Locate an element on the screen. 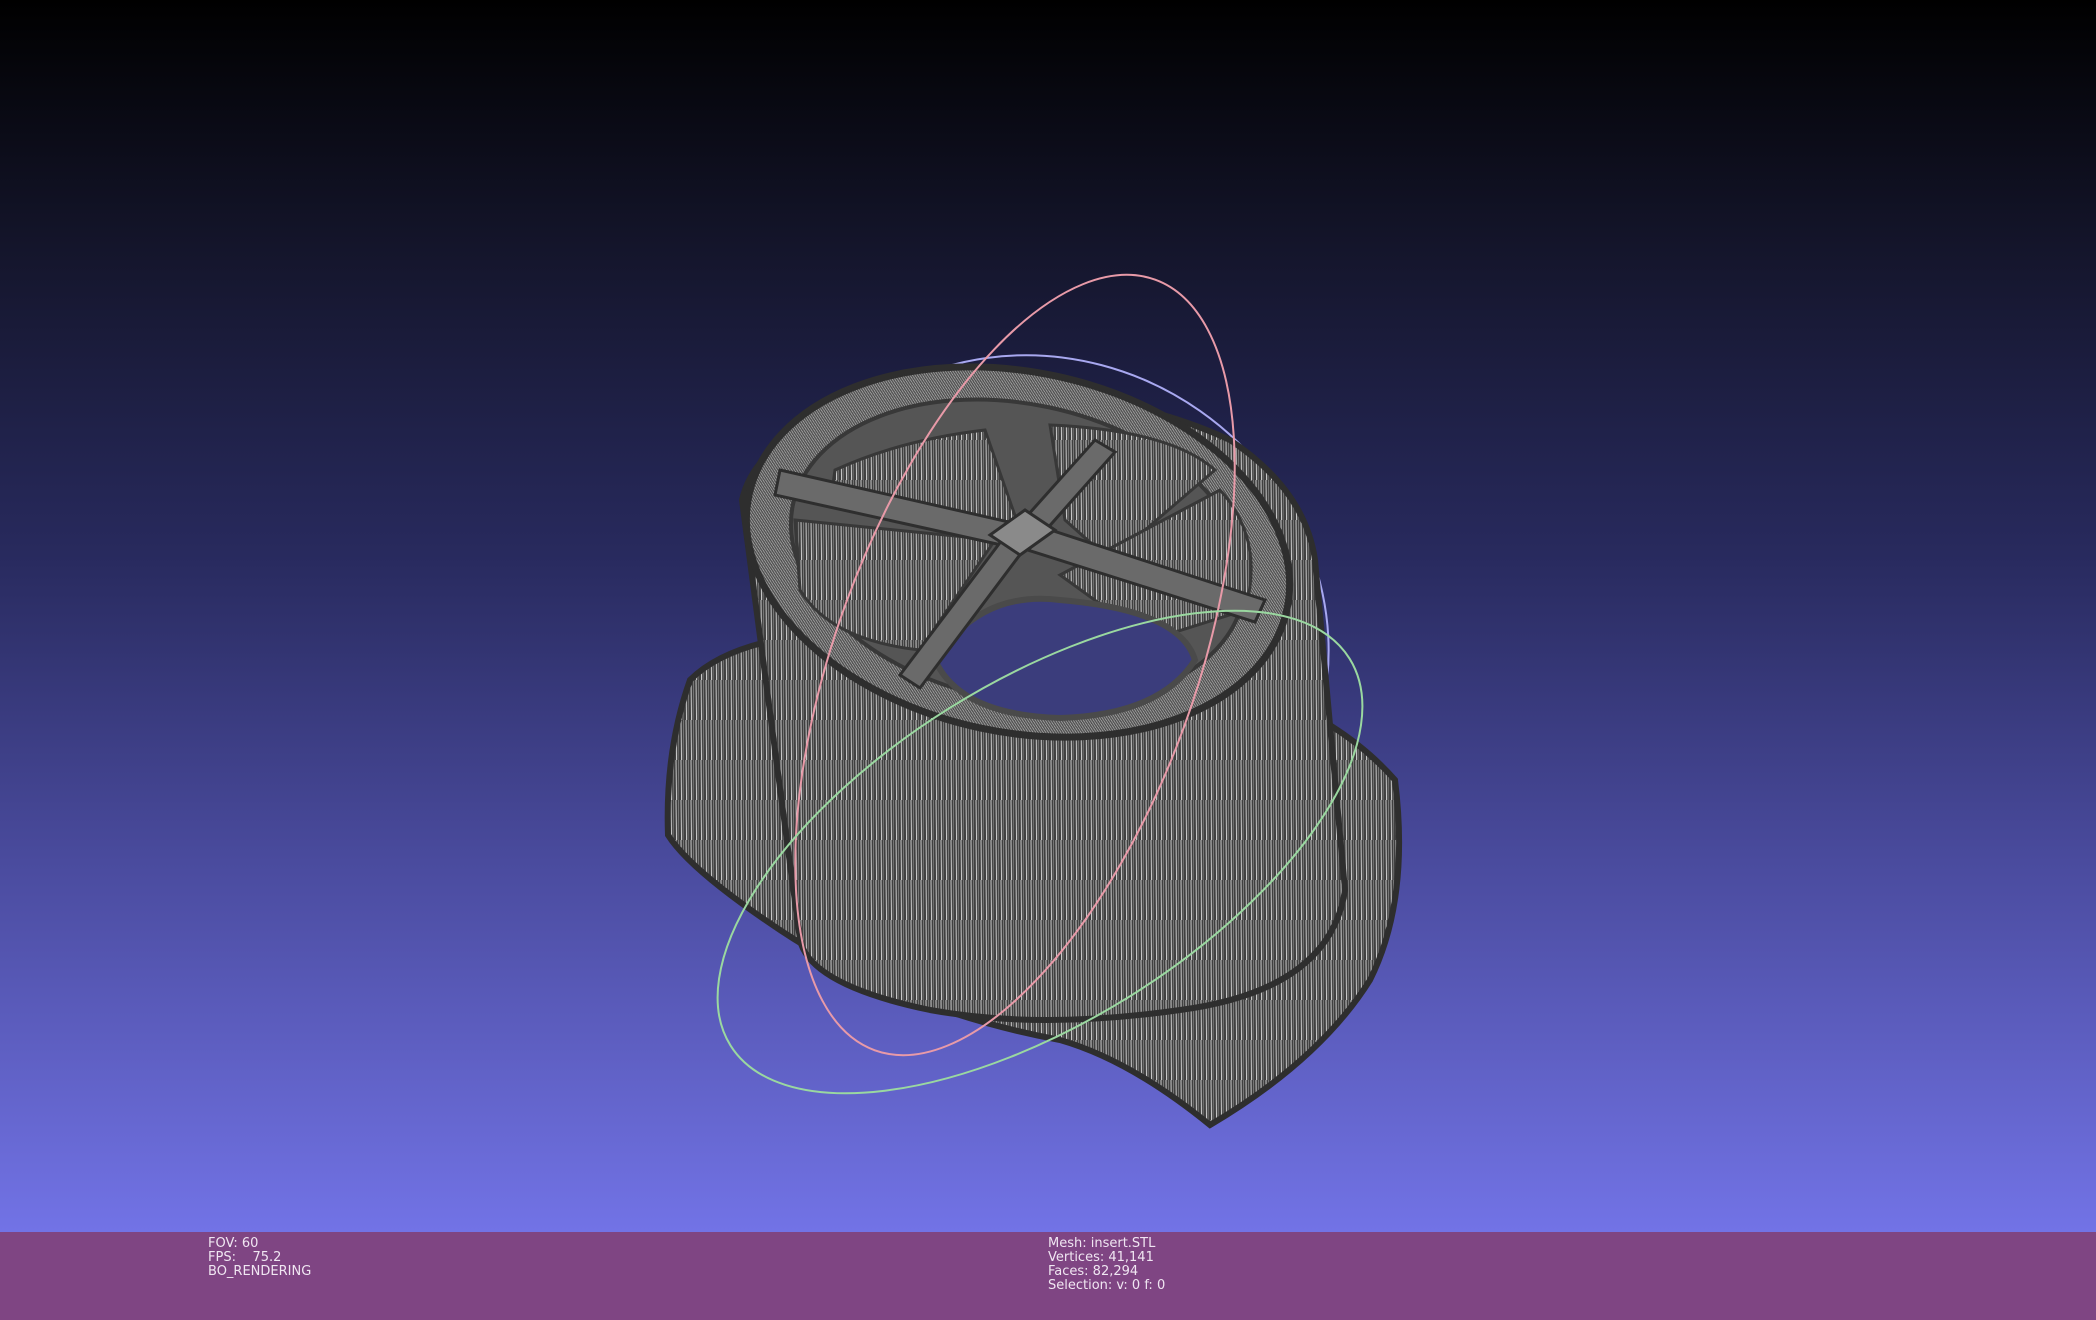 This screenshot has height=1320, width=2096. fps-readout: FPS: 75.2 is located at coordinates (245, 1257).